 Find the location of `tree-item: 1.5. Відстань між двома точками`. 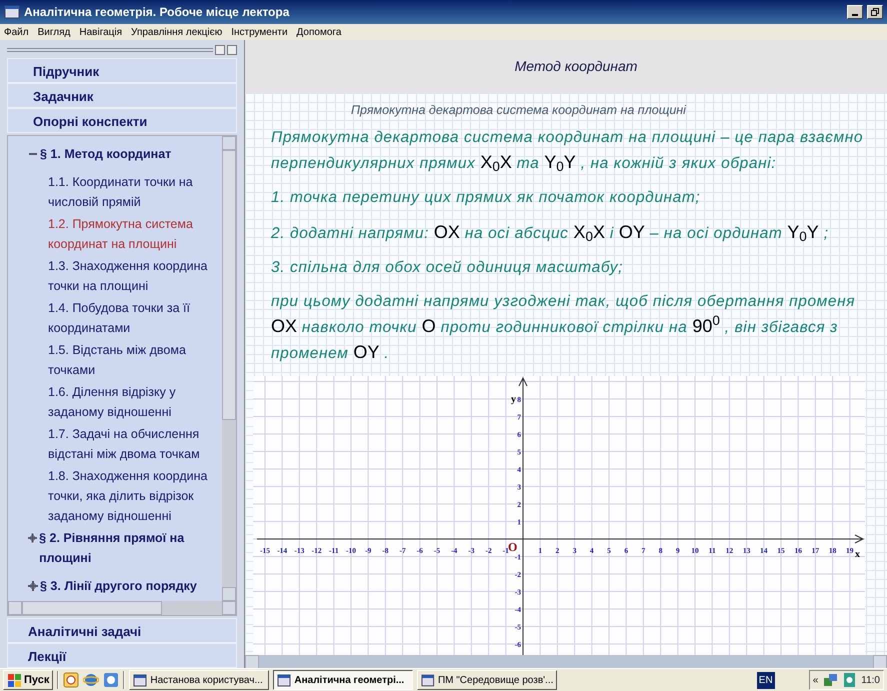

tree-item: 1.5. Відстань між двома точками is located at coordinates (125, 360).